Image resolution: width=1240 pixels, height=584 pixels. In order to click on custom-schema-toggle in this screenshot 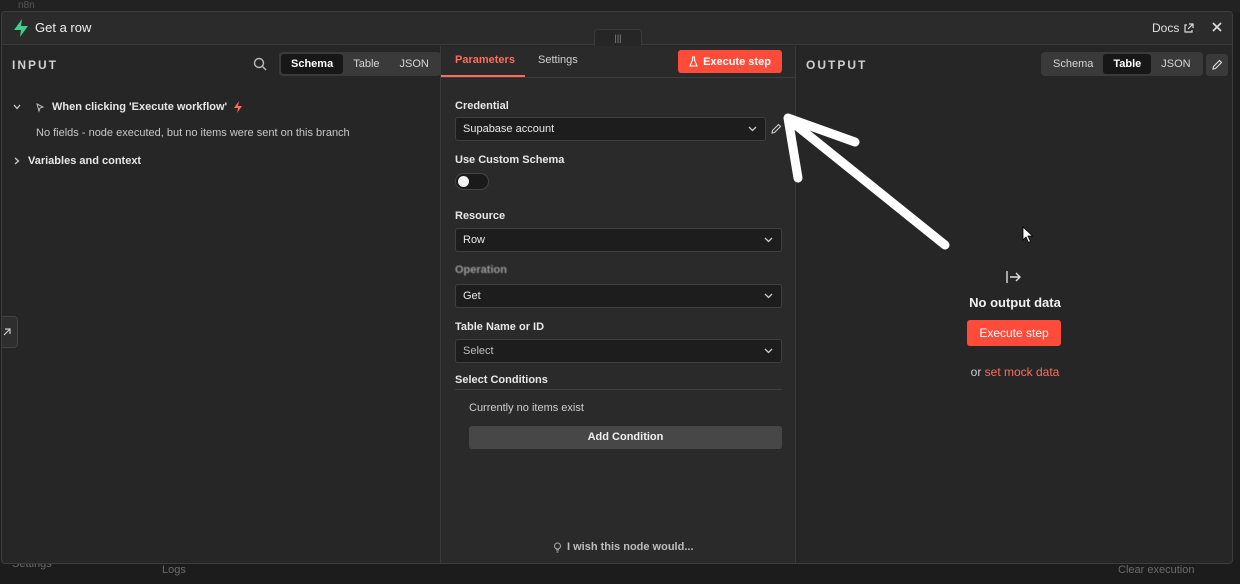, I will do `click(472, 181)`.